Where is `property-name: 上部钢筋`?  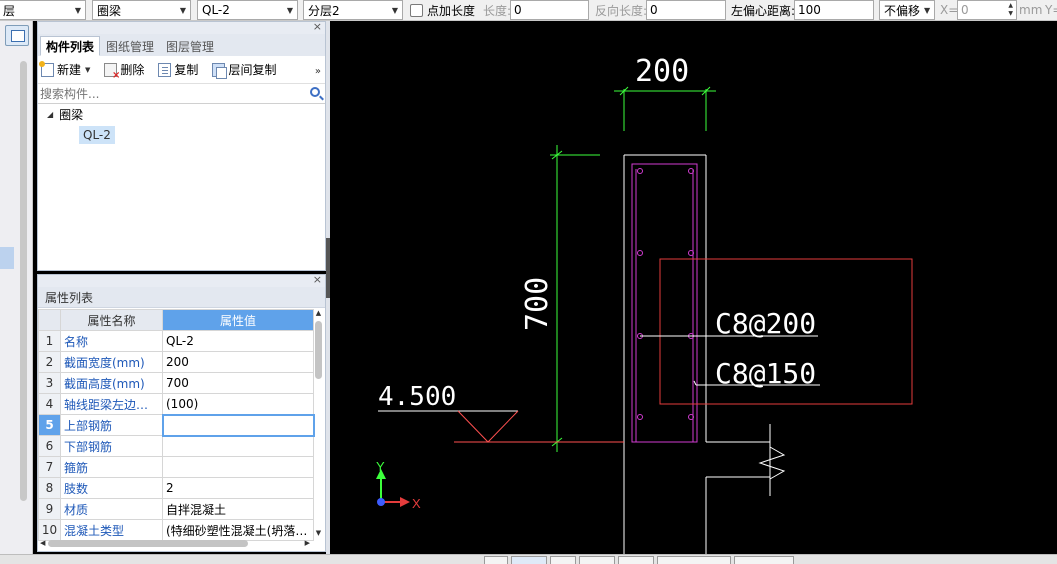
property-name: 上部钢筋 is located at coordinates (111, 425).